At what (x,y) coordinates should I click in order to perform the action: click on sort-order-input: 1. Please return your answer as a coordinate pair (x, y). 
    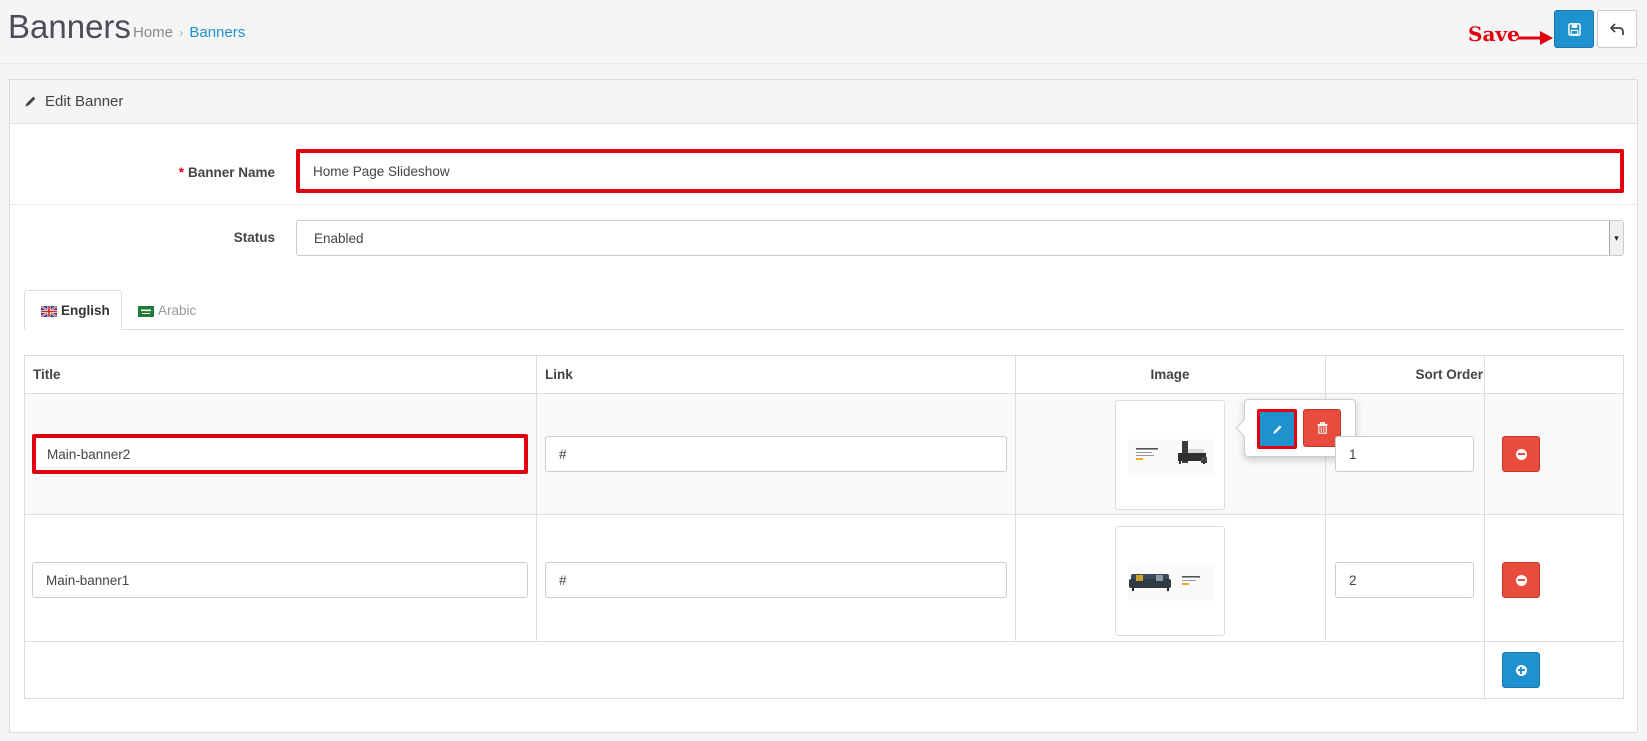
    Looking at the image, I should click on (1404, 454).